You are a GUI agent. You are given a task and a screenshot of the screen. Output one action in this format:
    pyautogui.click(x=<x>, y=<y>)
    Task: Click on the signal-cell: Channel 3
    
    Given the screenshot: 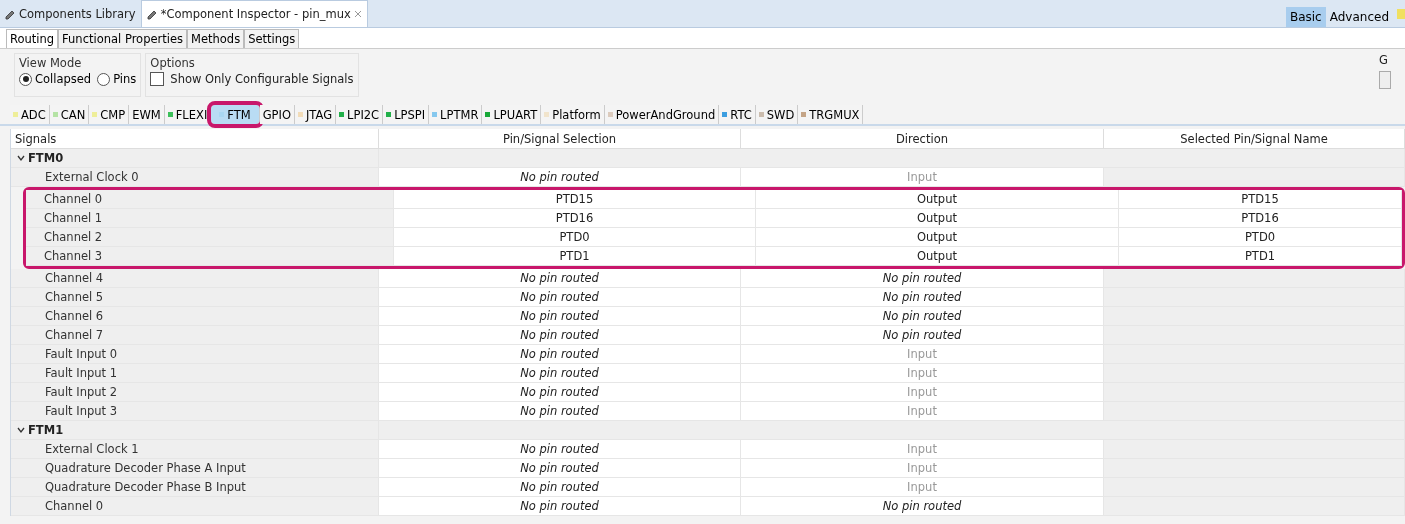 What is the action you would take?
    pyautogui.click(x=210, y=256)
    